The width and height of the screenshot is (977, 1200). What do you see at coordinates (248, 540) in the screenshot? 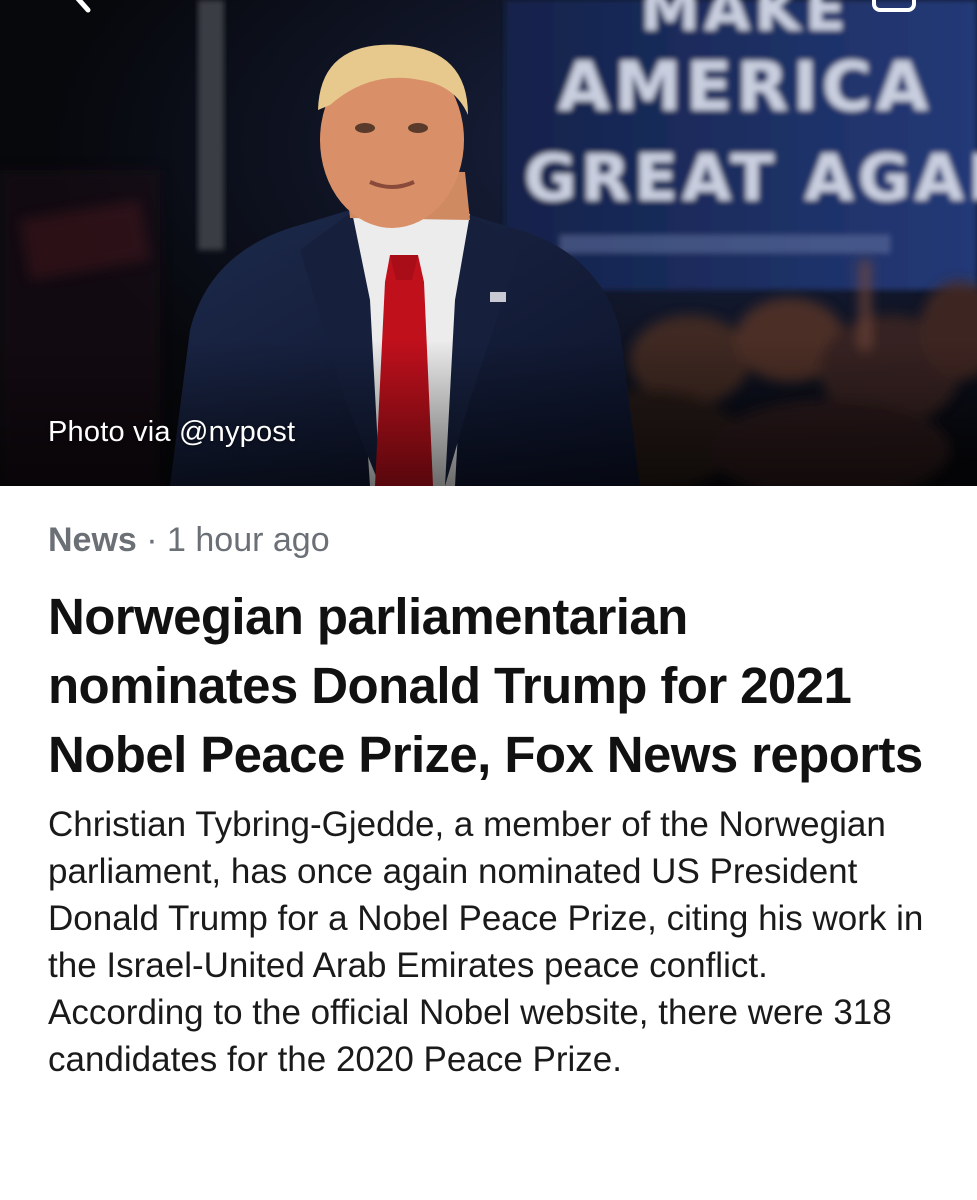
I see `timestamp: 1 hour ago` at bounding box center [248, 540].